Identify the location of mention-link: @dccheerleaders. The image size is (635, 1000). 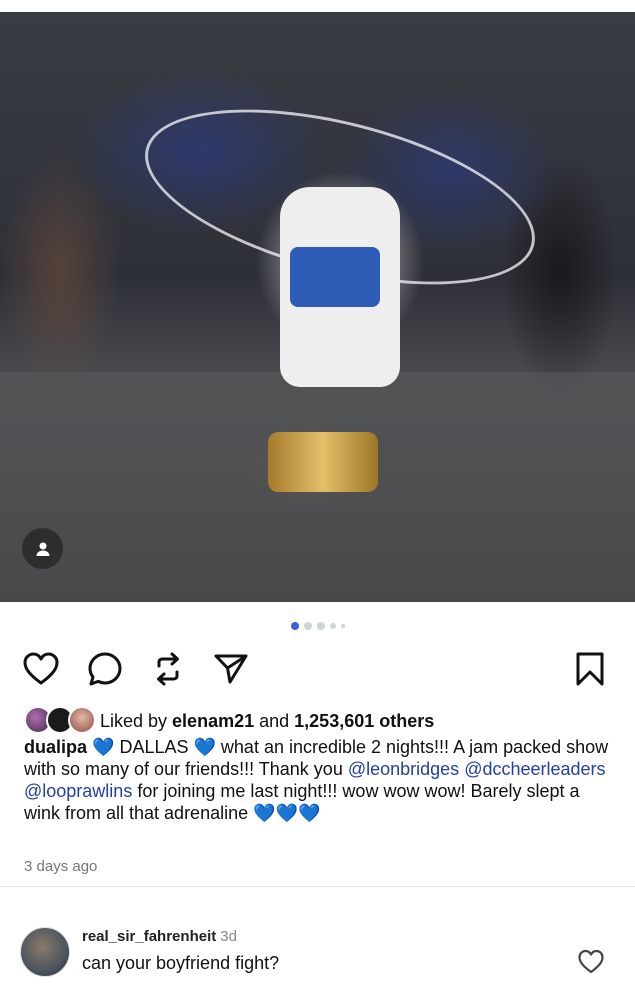
(534, 769).